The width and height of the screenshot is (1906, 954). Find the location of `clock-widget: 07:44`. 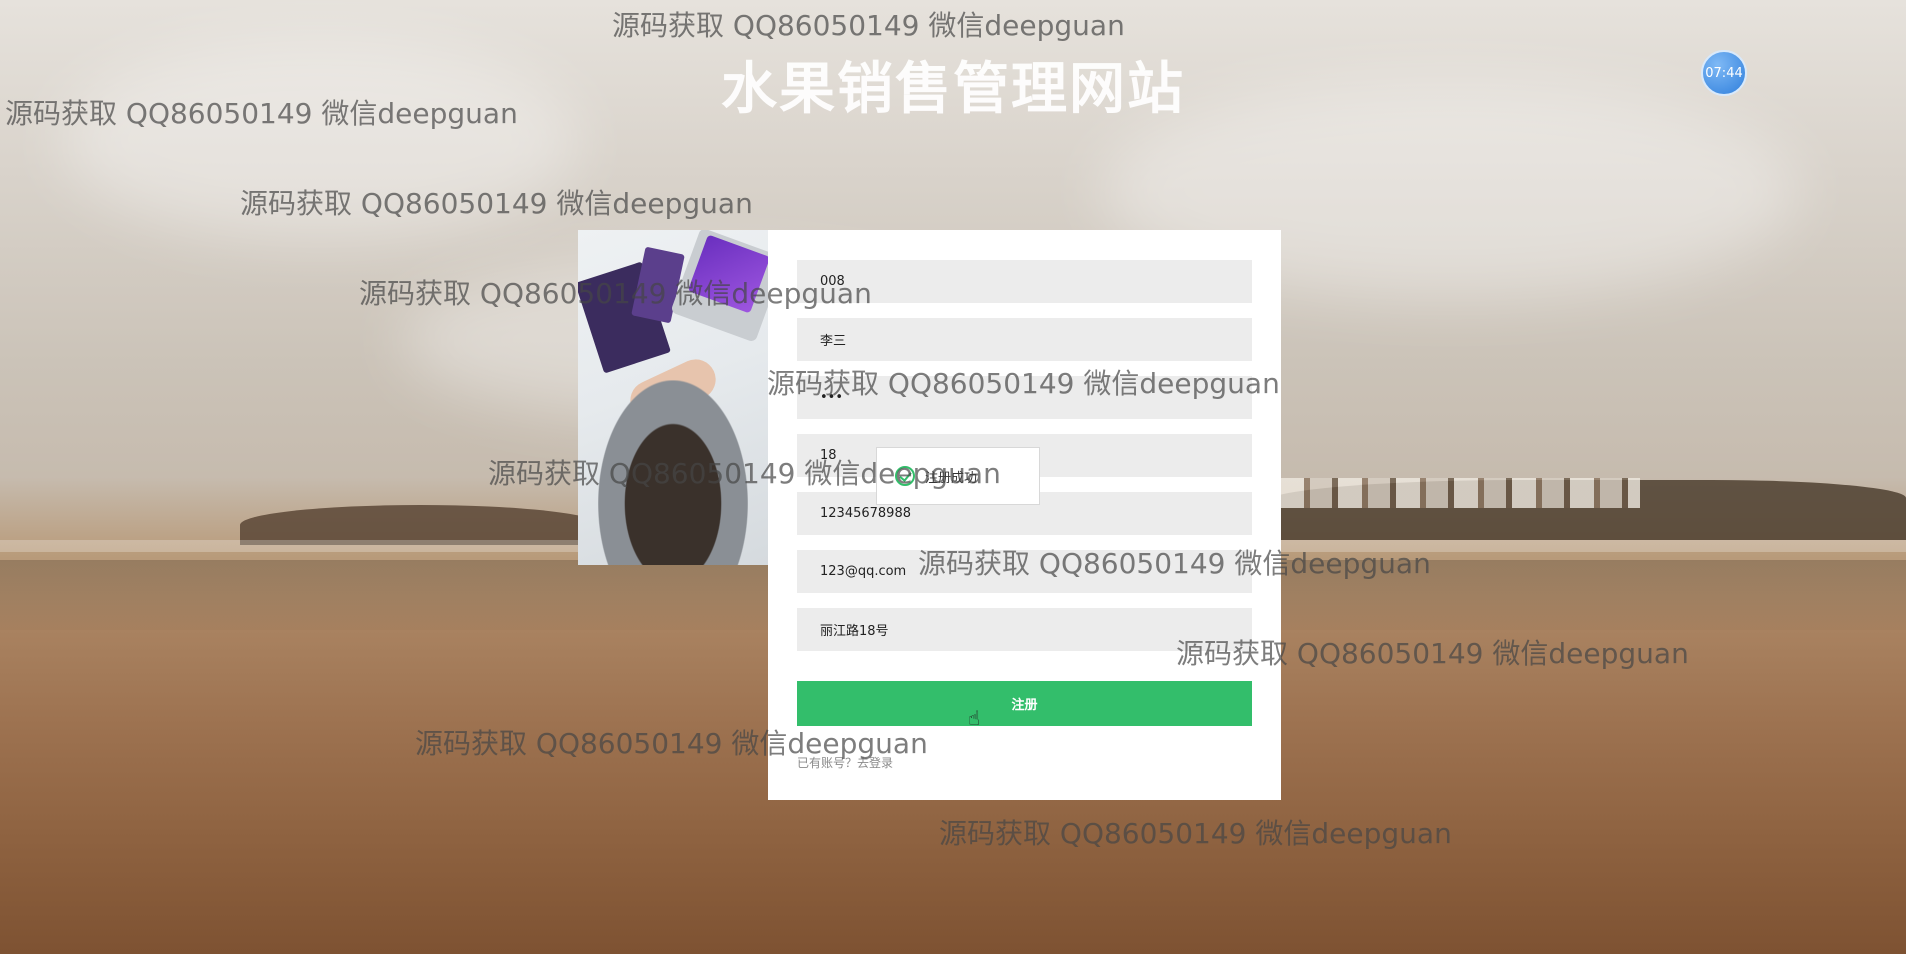

clock-widget: 07:44 is located at coordinates (1724, 73).